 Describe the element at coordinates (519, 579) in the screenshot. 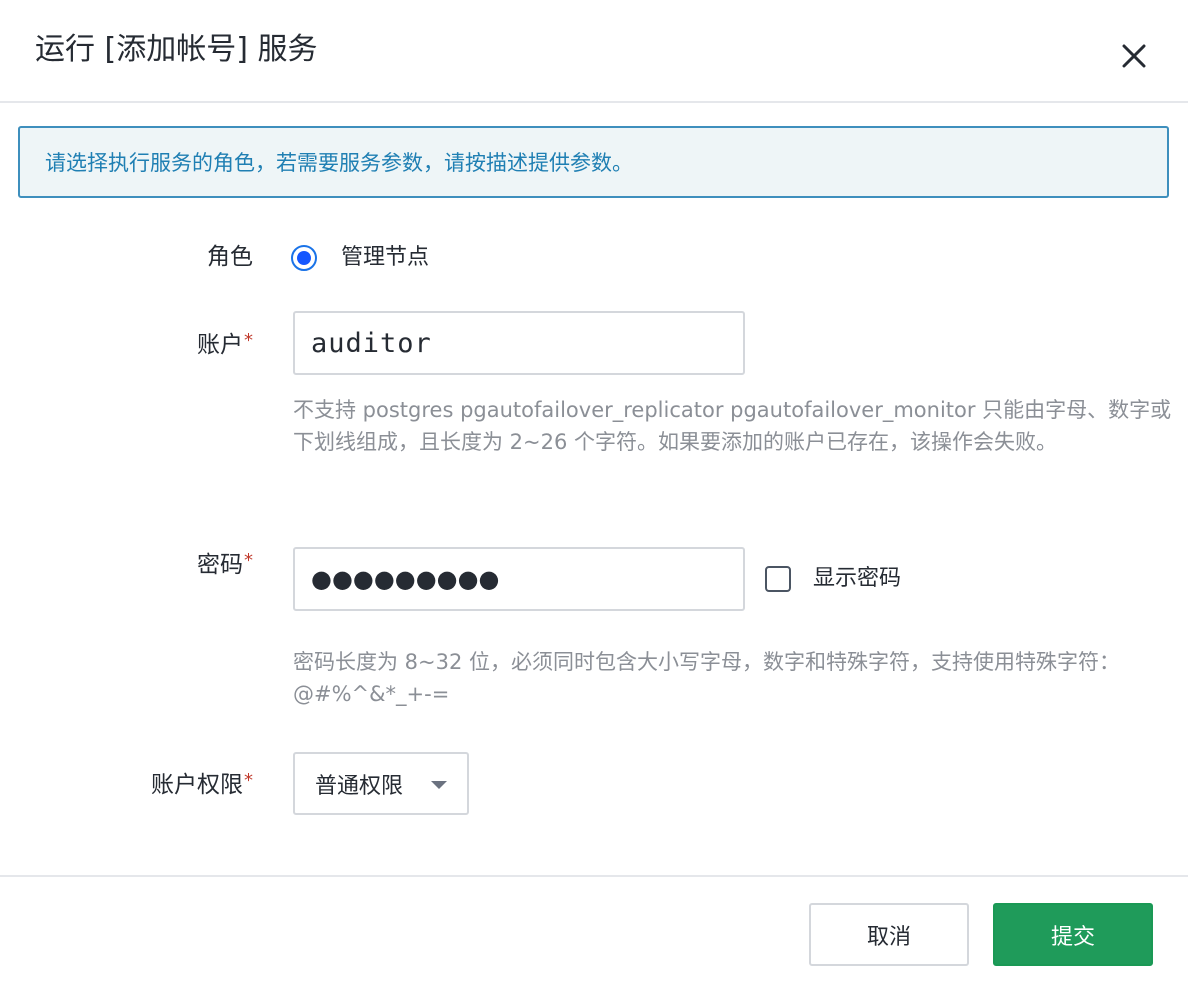

I see `password-input: ●●●●●●●●●` at that location.